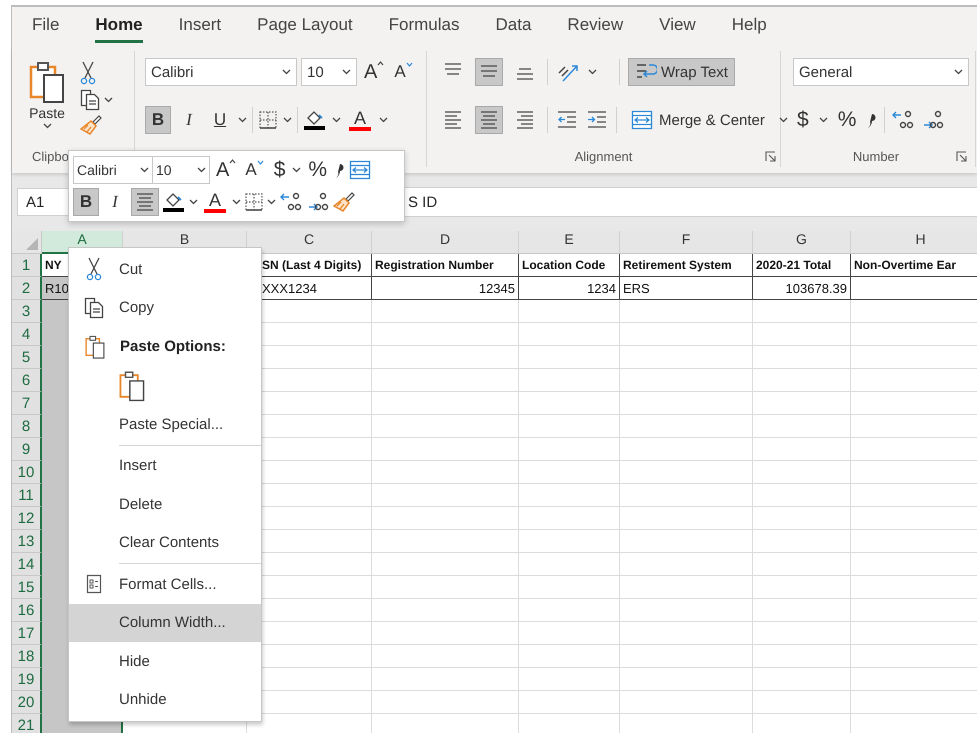  What do you see at coordinates (27, 426) in the screenshot?
I see `row-header: 8` at bounding box center [27, 426].